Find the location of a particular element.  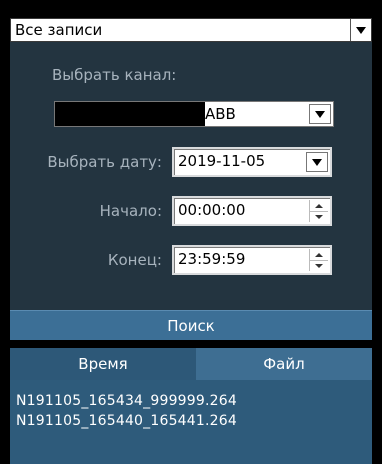

record-type-dropdown-button is located at coordinates (360, 30).